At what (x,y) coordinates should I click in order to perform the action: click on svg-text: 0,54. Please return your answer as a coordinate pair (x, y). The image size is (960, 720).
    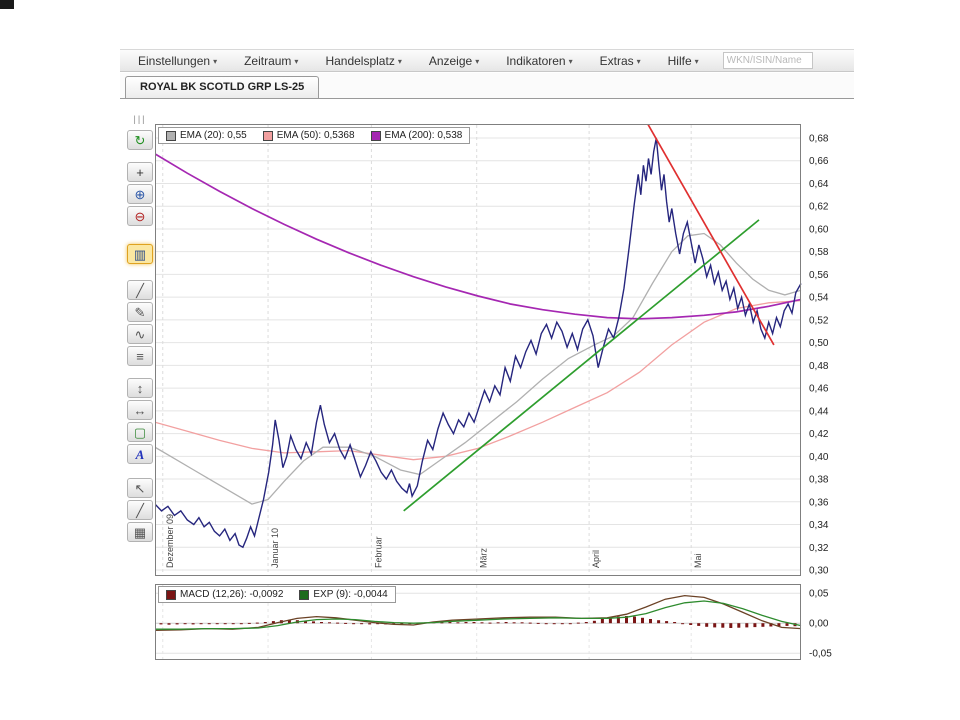
    Looking at the image, I should click on (819, 298).